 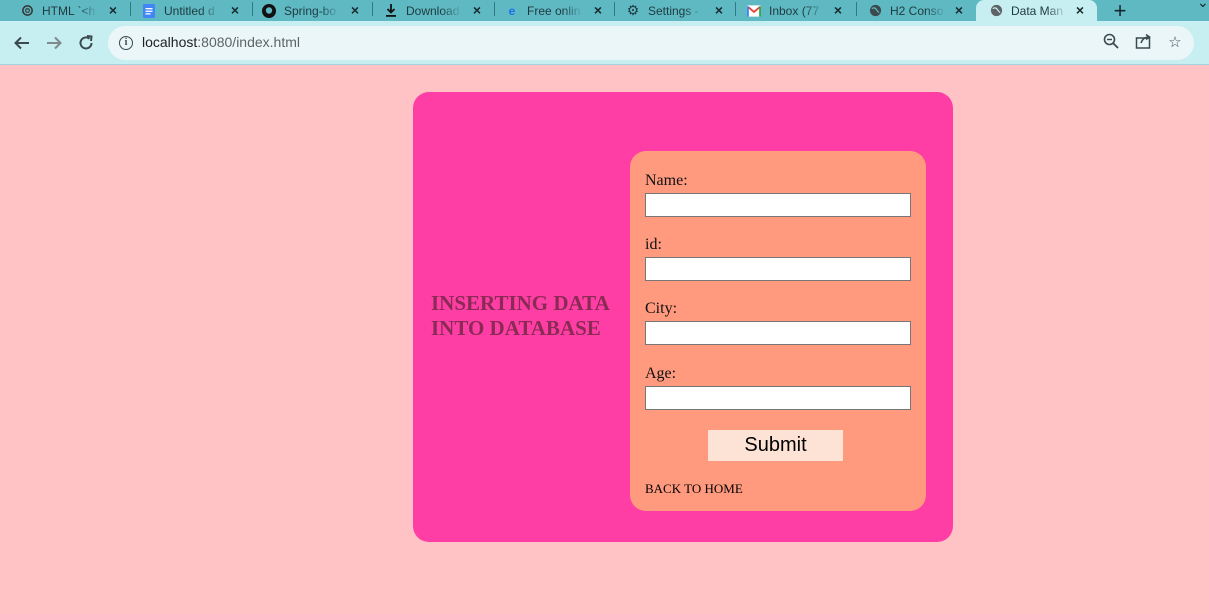 I want to click on tab-title: Data Man, so click(x=1037, y=10).